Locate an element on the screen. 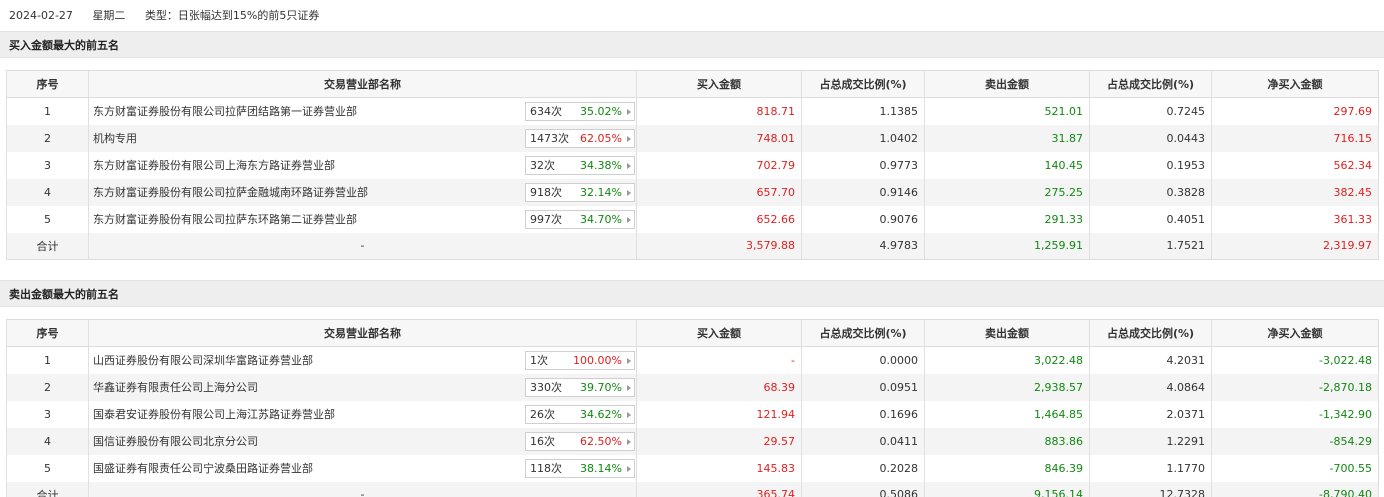 The image size is (1384, 497). row-no: 5 is located at coordinates (47, 468).